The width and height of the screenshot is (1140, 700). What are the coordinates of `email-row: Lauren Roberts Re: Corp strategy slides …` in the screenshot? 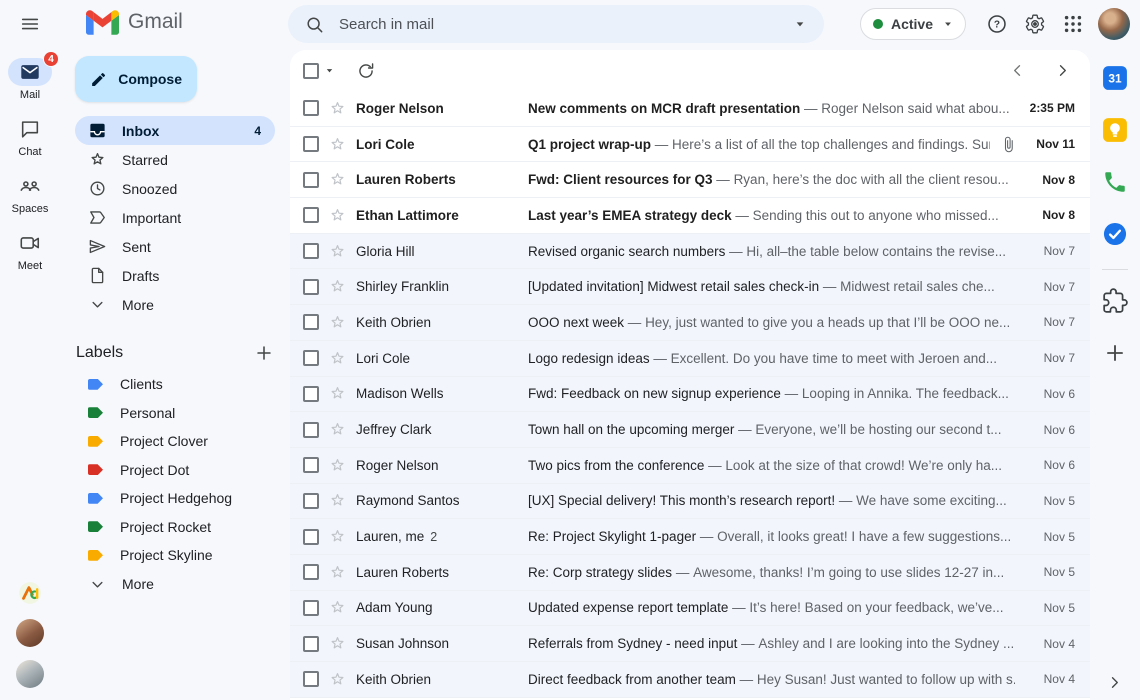 It's located at (690, 572).